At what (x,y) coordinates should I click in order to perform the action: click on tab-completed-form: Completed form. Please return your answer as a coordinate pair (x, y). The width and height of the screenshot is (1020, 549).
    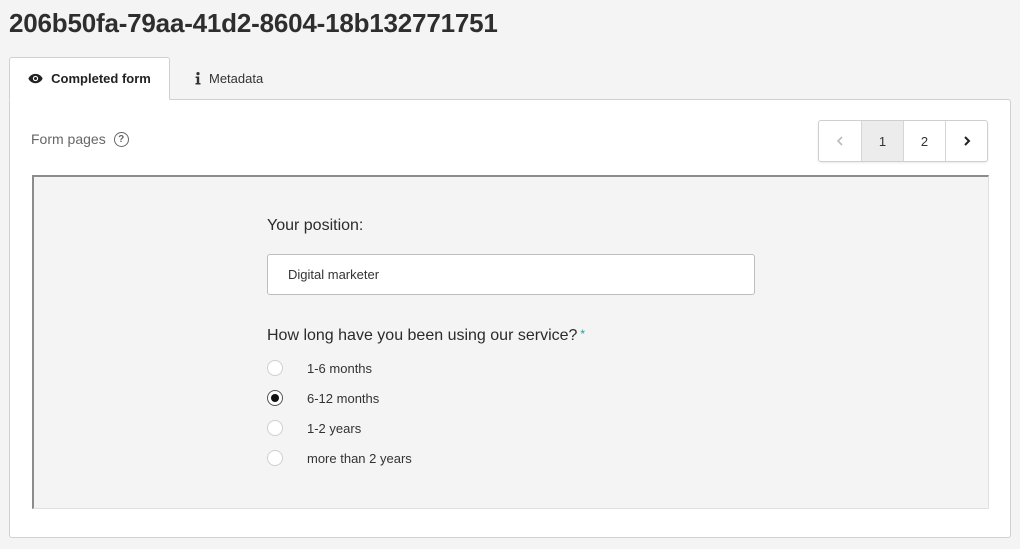
    Looking at the image, I should click on (89, 78).